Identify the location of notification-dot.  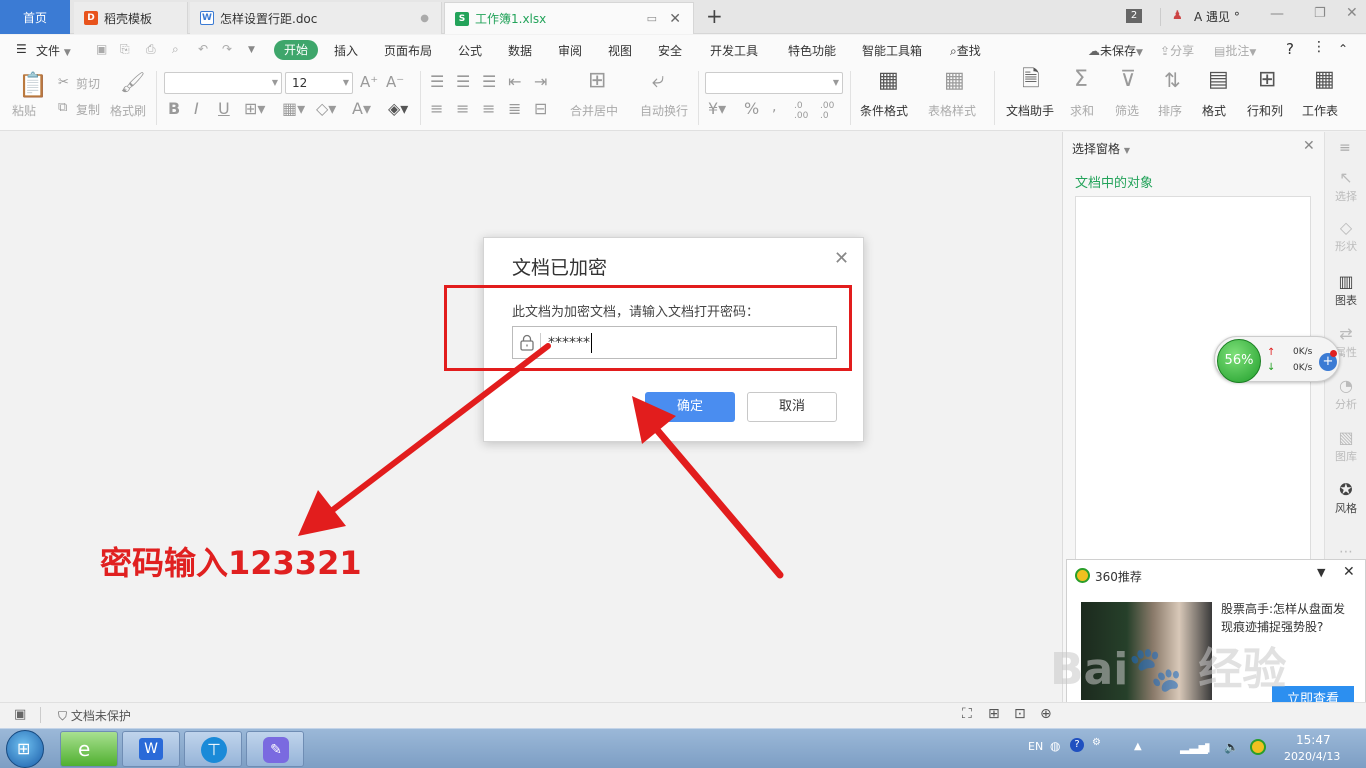
(1333, 353).